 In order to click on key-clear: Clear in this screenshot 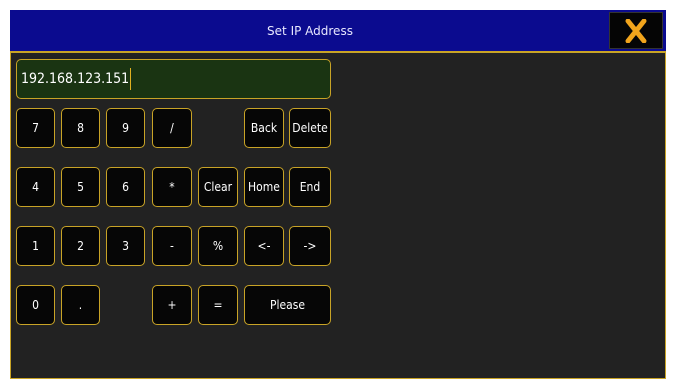, I will do `click(218, 187)`.